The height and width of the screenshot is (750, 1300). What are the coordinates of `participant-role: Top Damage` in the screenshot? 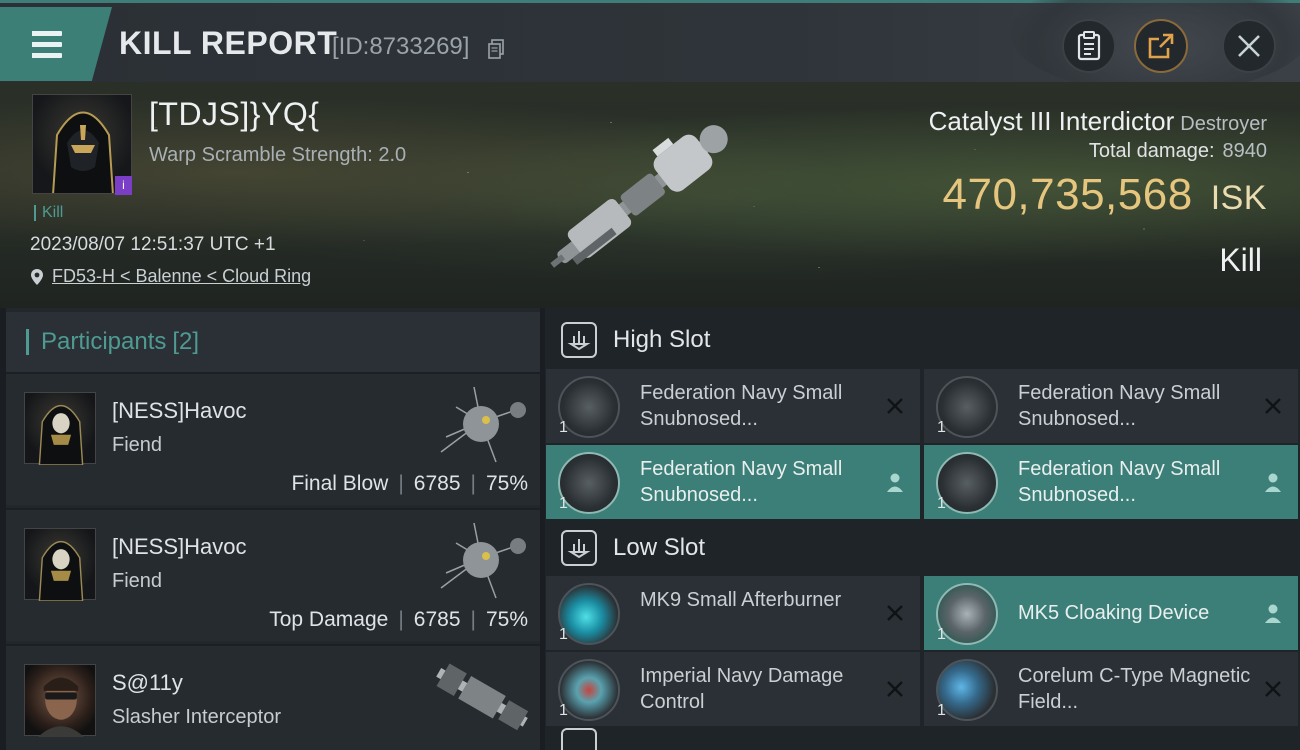 It's located at (329, 619).